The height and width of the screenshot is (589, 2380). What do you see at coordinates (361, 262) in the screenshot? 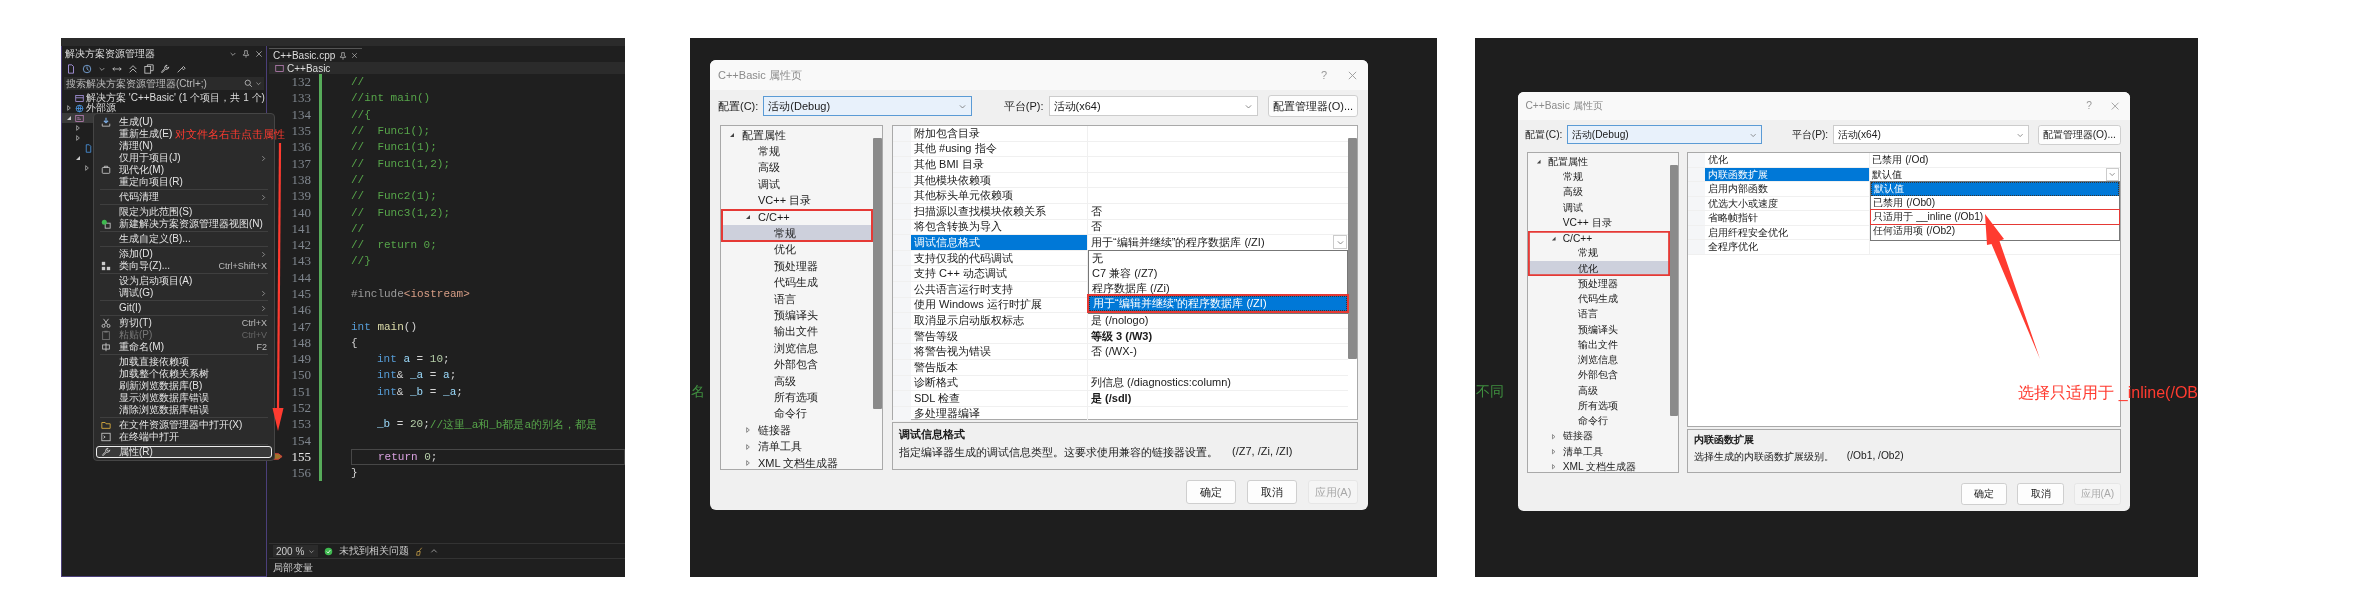
I see `code-line: //}` at bounding box center [361, 262].